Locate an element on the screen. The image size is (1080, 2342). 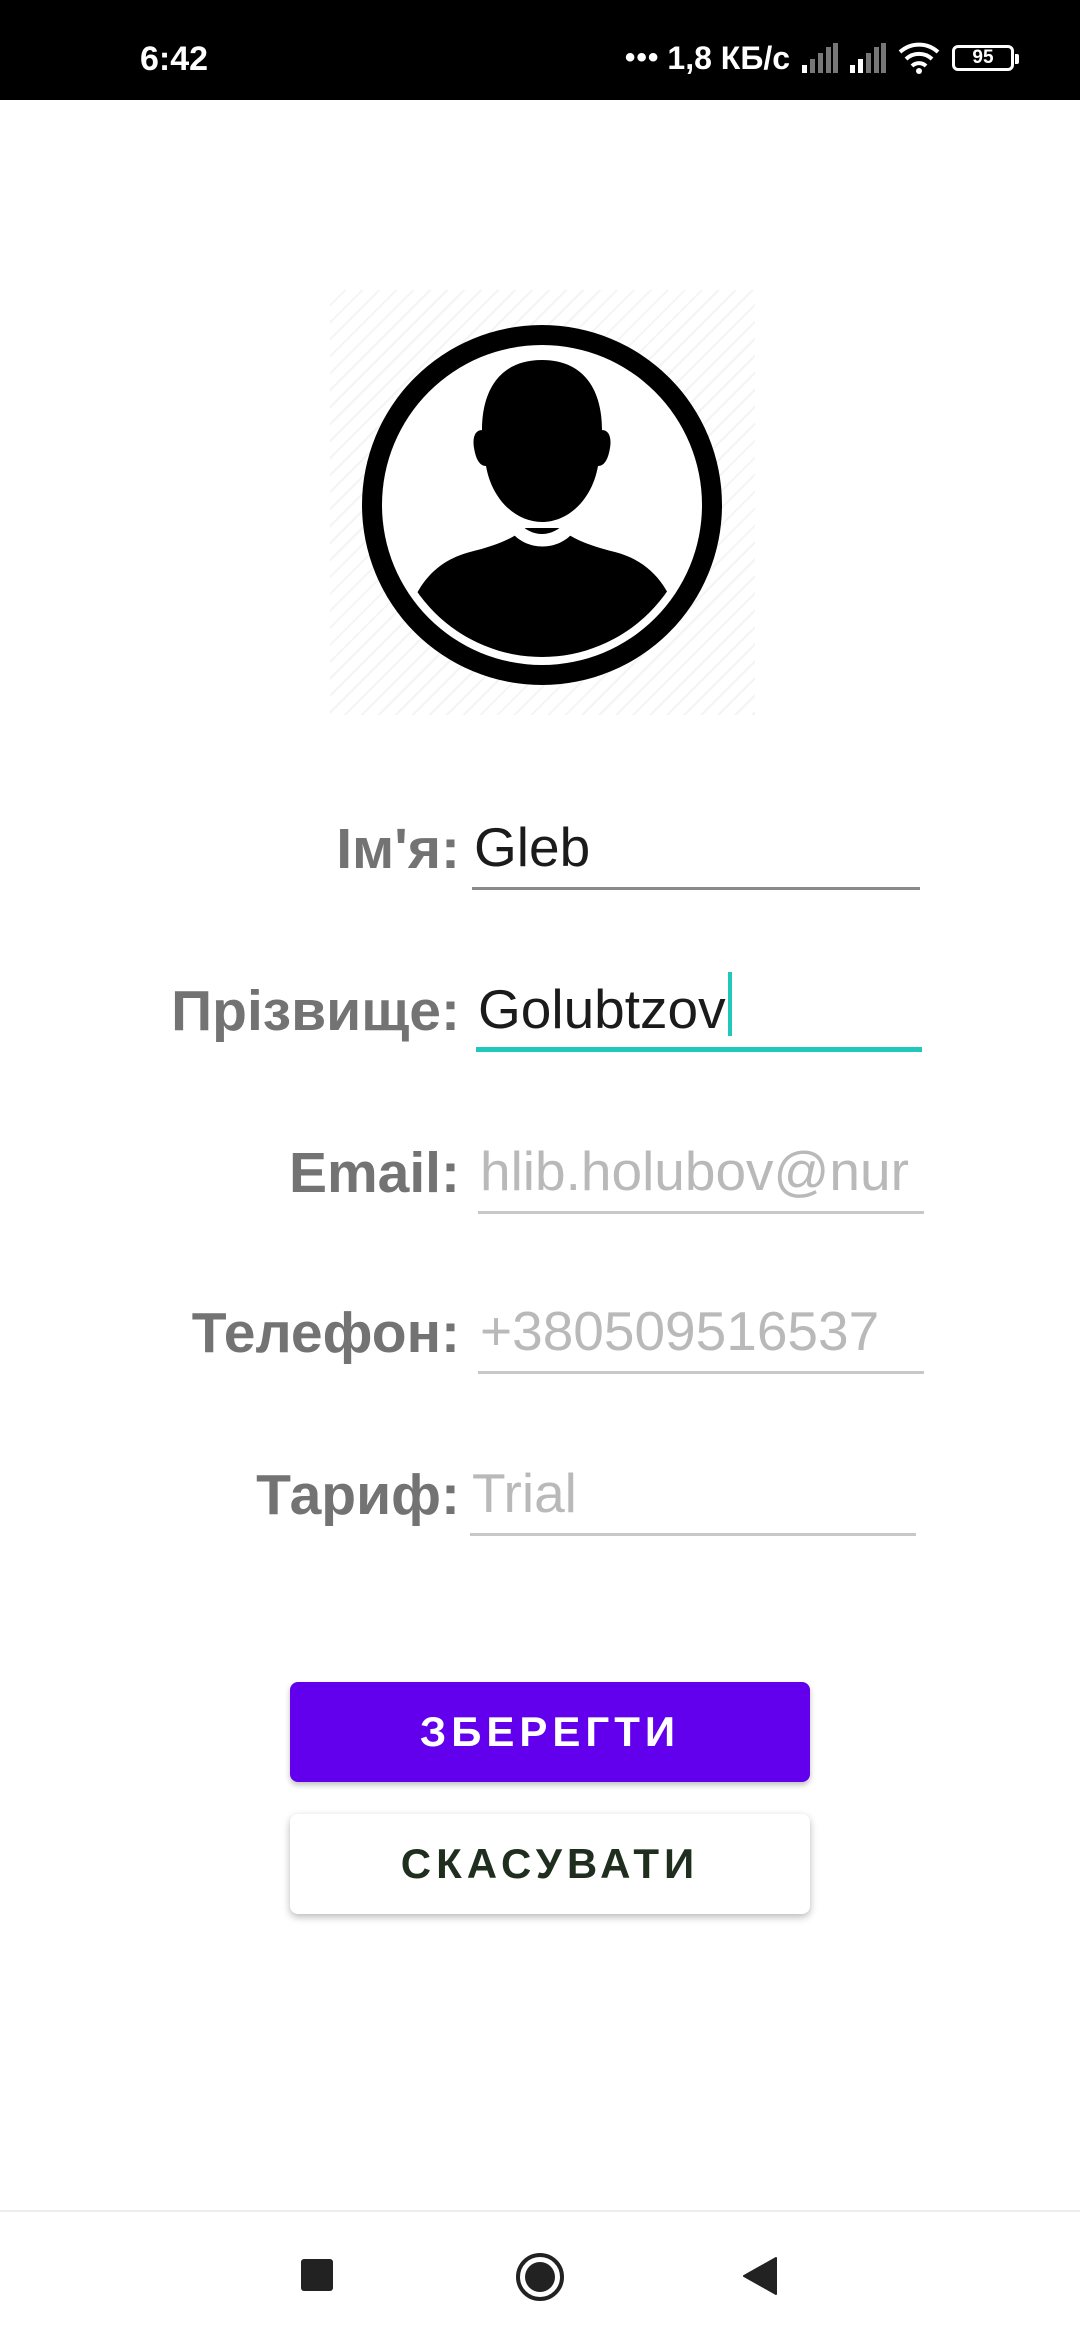
profile-avatar is located at coordinates (542, 502).